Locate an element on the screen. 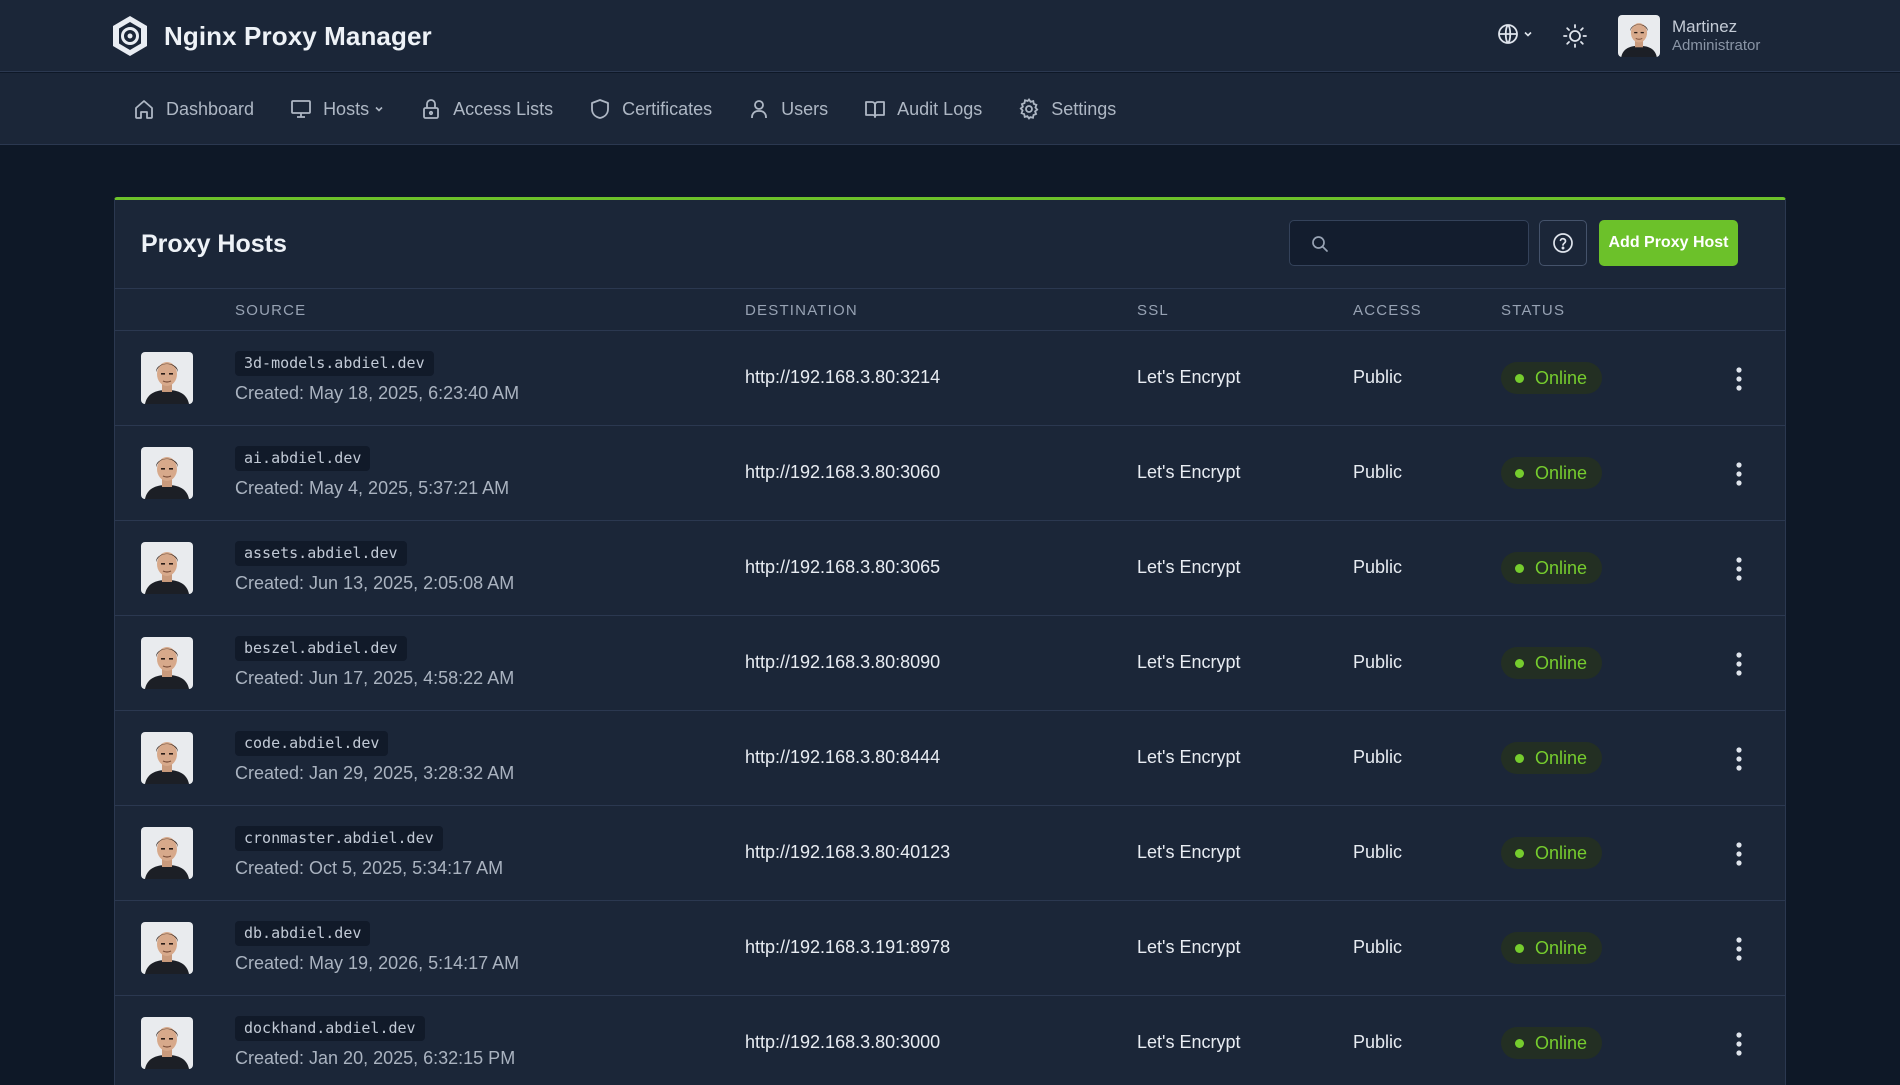 The width and height of the screenshot is (1900, 1085). nav-label-access-lists: Access Lists is located at coordinates (503, 108).